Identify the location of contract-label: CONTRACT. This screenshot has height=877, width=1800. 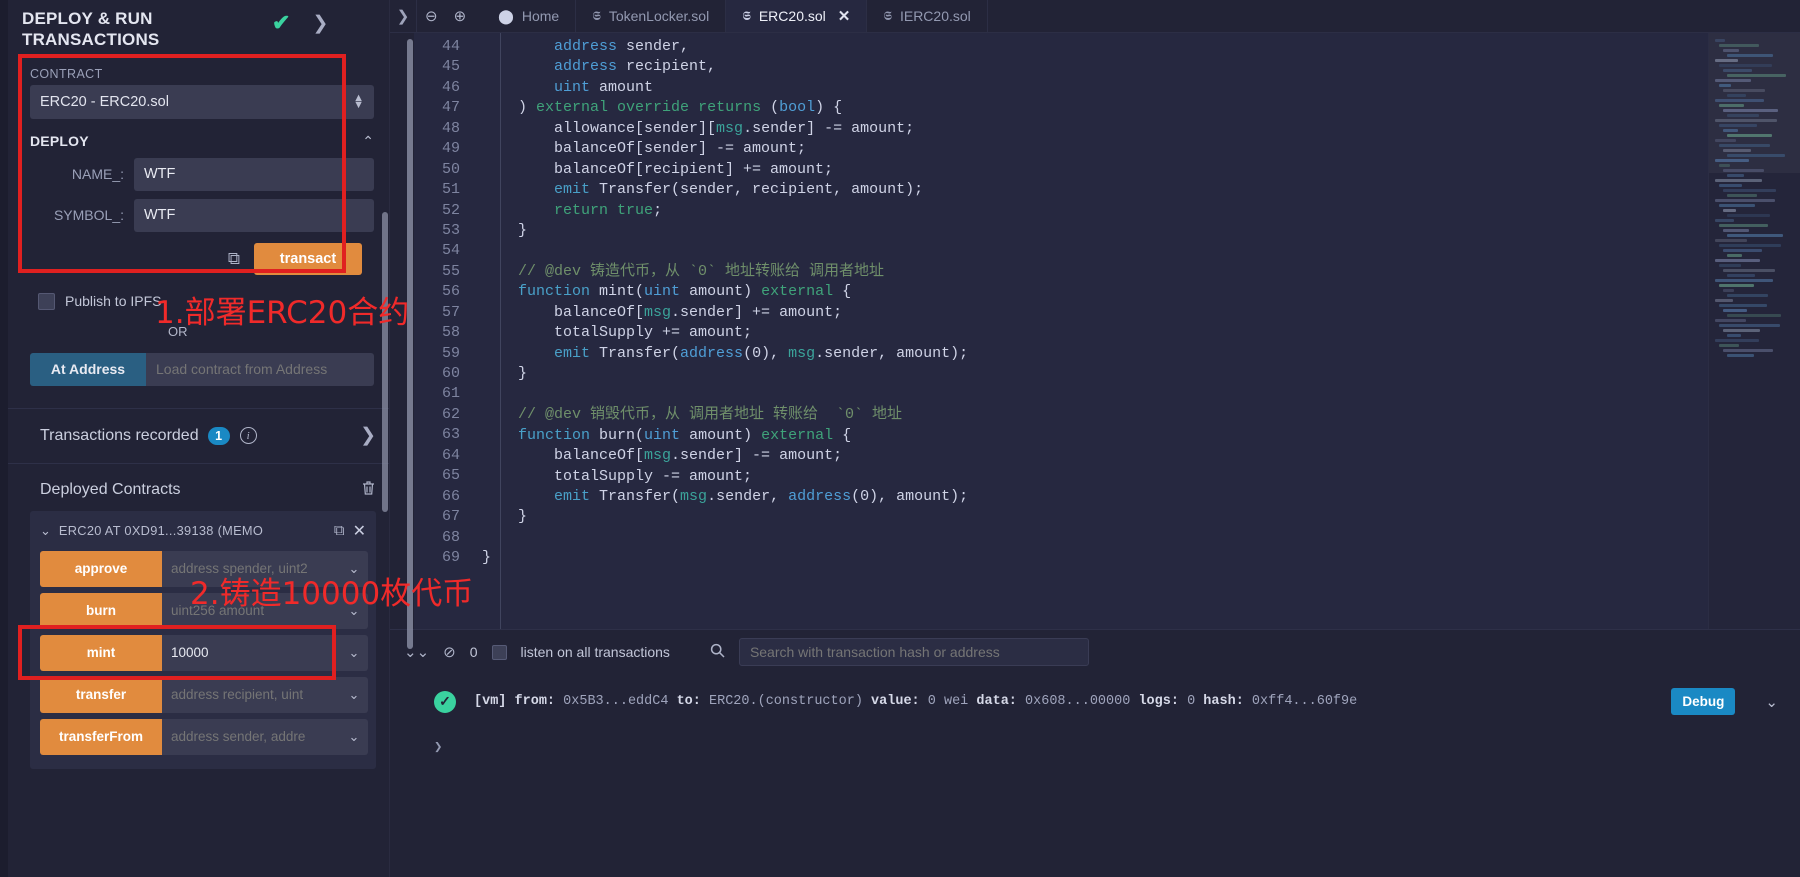
(66, 73).